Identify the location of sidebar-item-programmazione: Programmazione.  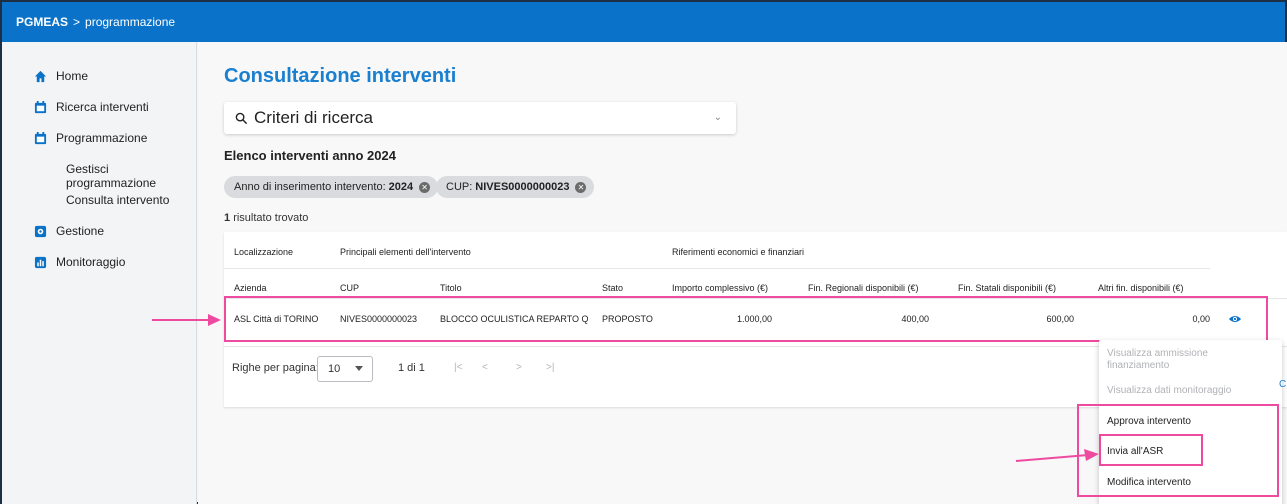
(90, 138).